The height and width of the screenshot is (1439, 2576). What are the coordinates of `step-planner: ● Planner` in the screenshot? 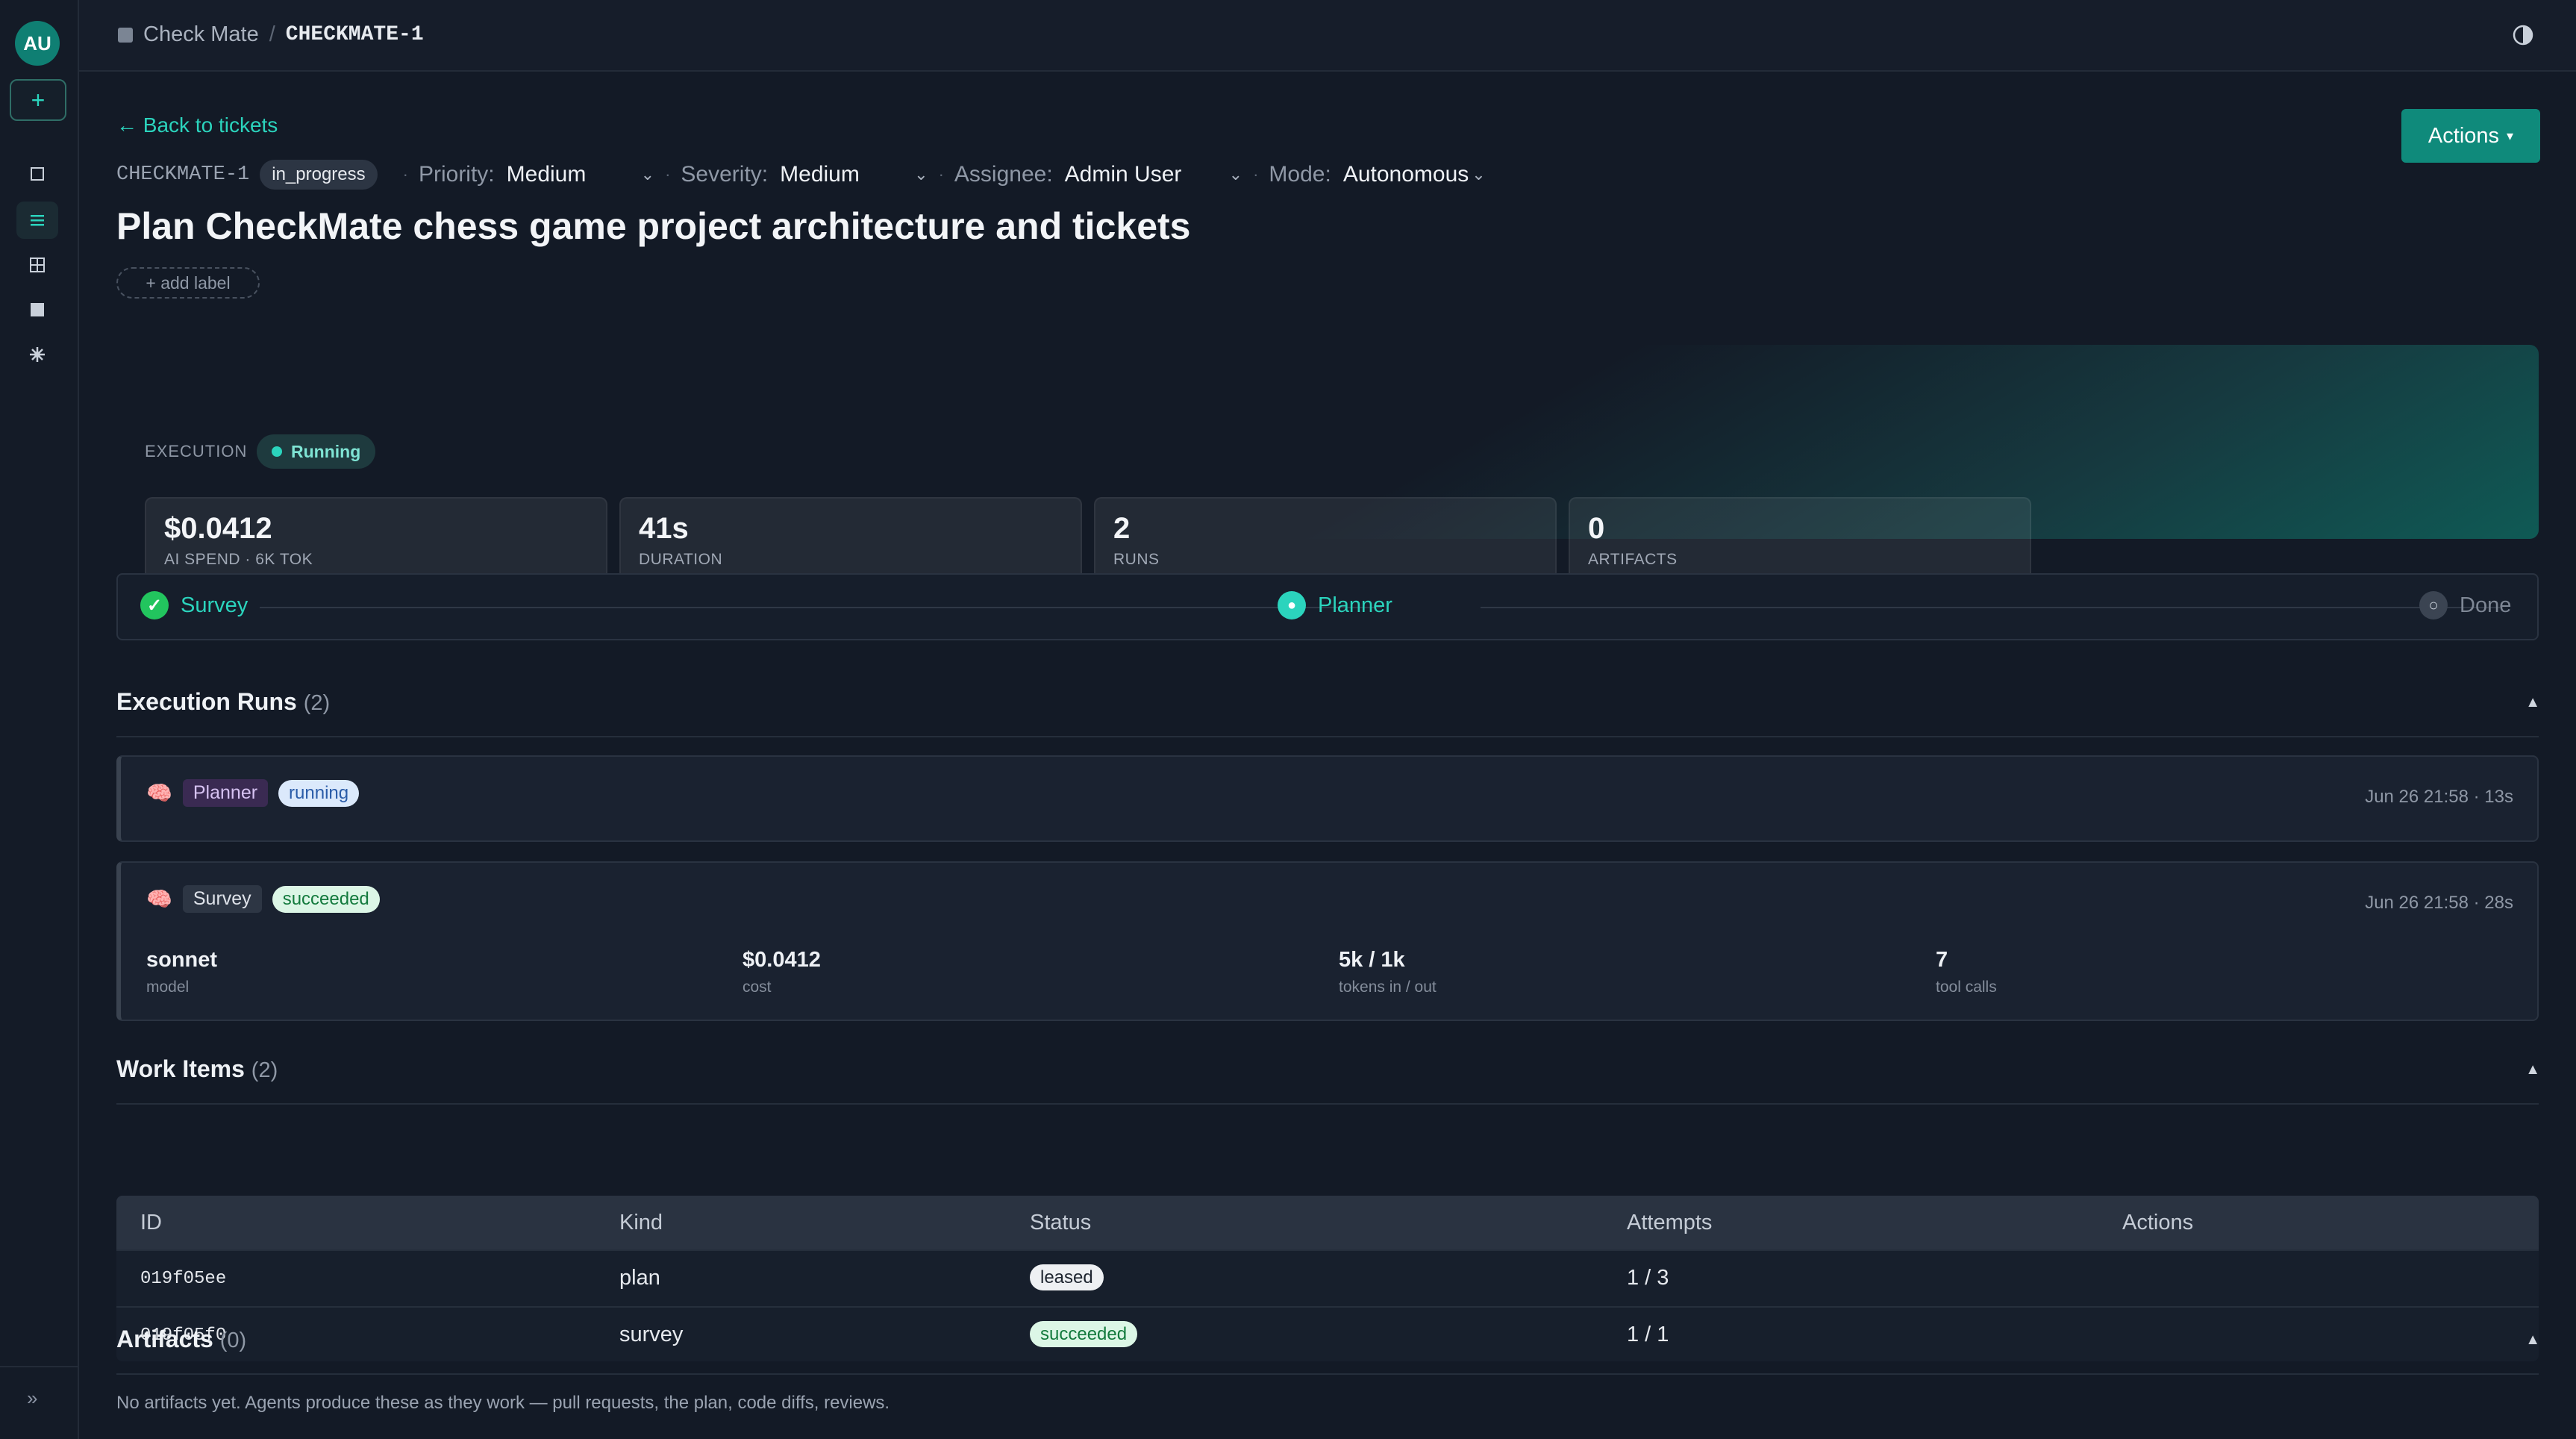 It's located at (1335, 605).